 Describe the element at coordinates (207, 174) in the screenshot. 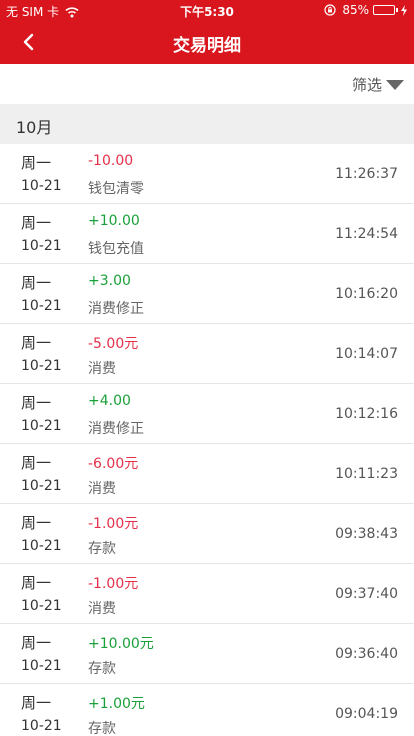

I see `transaction-row: 周一 10-21 -10.00 钱包清零 11:26:37` at that location.